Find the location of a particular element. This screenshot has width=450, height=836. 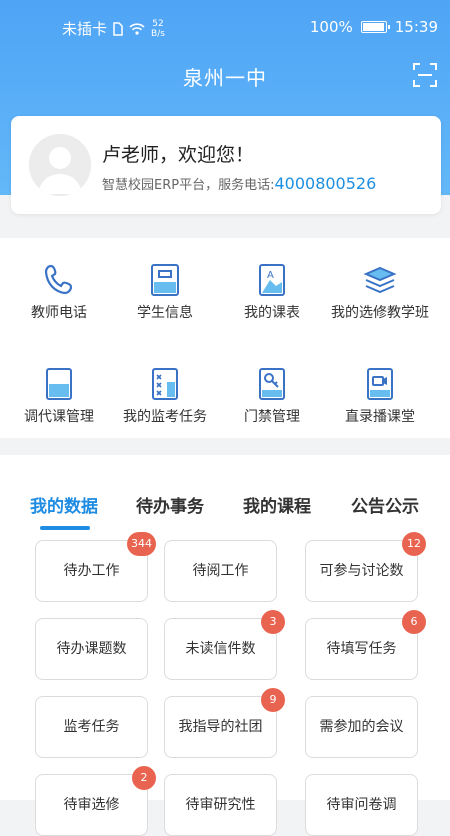

count-badge: 9 is located at coordinates (273, 700).